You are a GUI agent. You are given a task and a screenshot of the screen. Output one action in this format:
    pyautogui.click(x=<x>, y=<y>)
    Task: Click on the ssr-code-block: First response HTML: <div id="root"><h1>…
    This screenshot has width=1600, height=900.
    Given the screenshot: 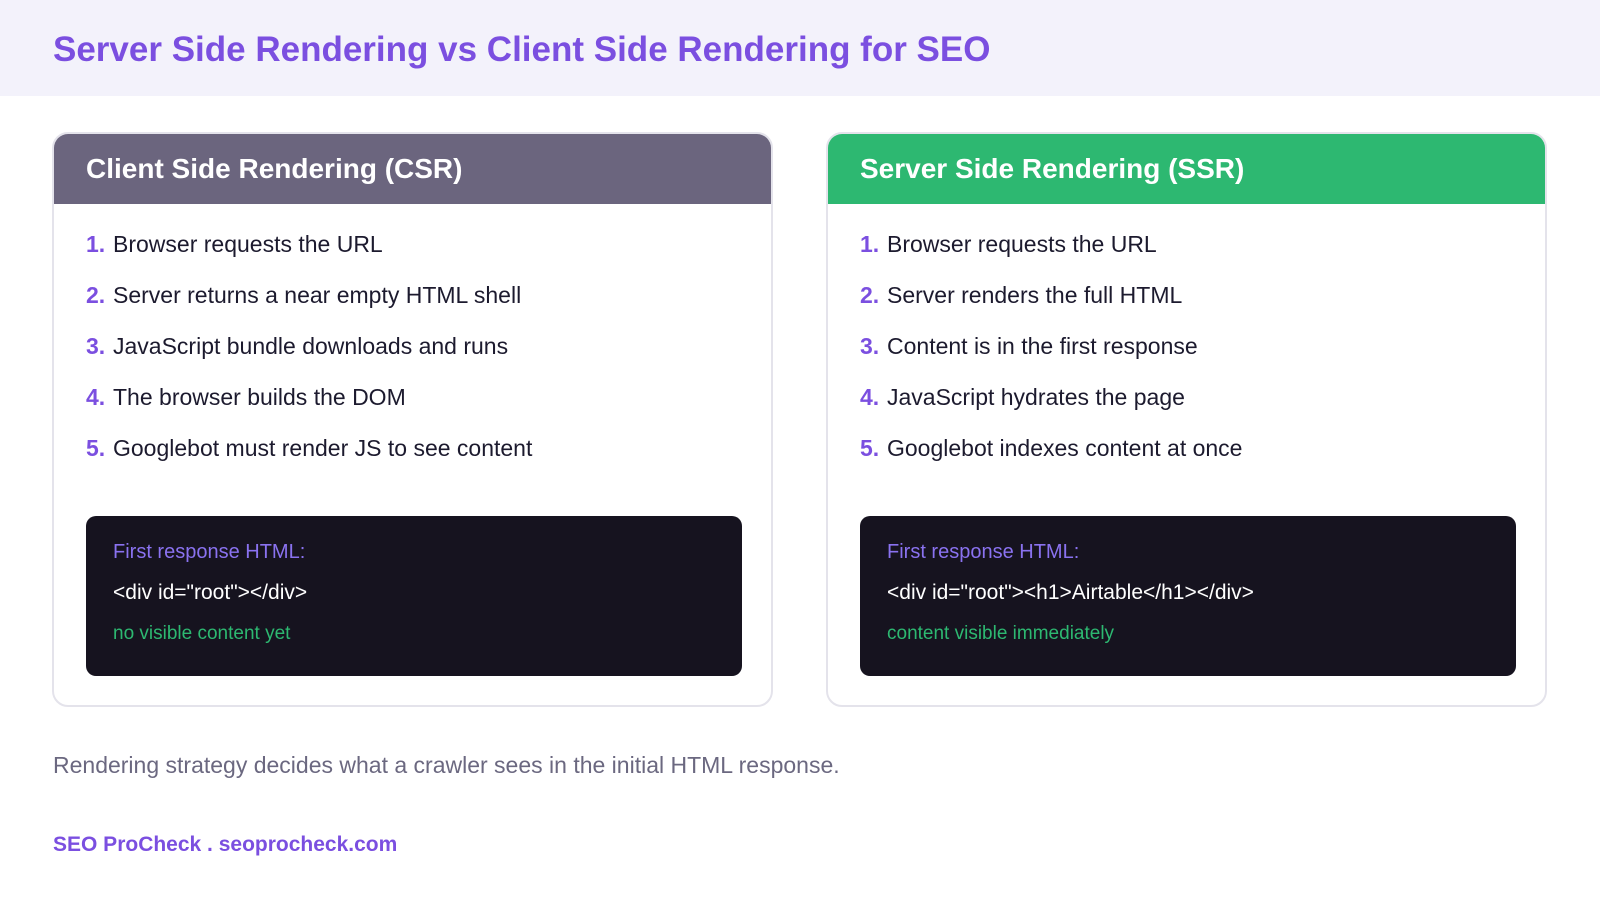 What is the action you would take?
    pyautogui.click(x=1188, y=596)
    